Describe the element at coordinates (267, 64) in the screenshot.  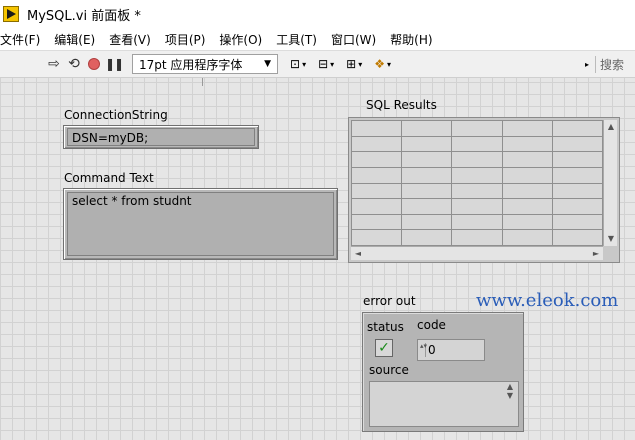
I see `chevron-down-icon: ▼` at that location.